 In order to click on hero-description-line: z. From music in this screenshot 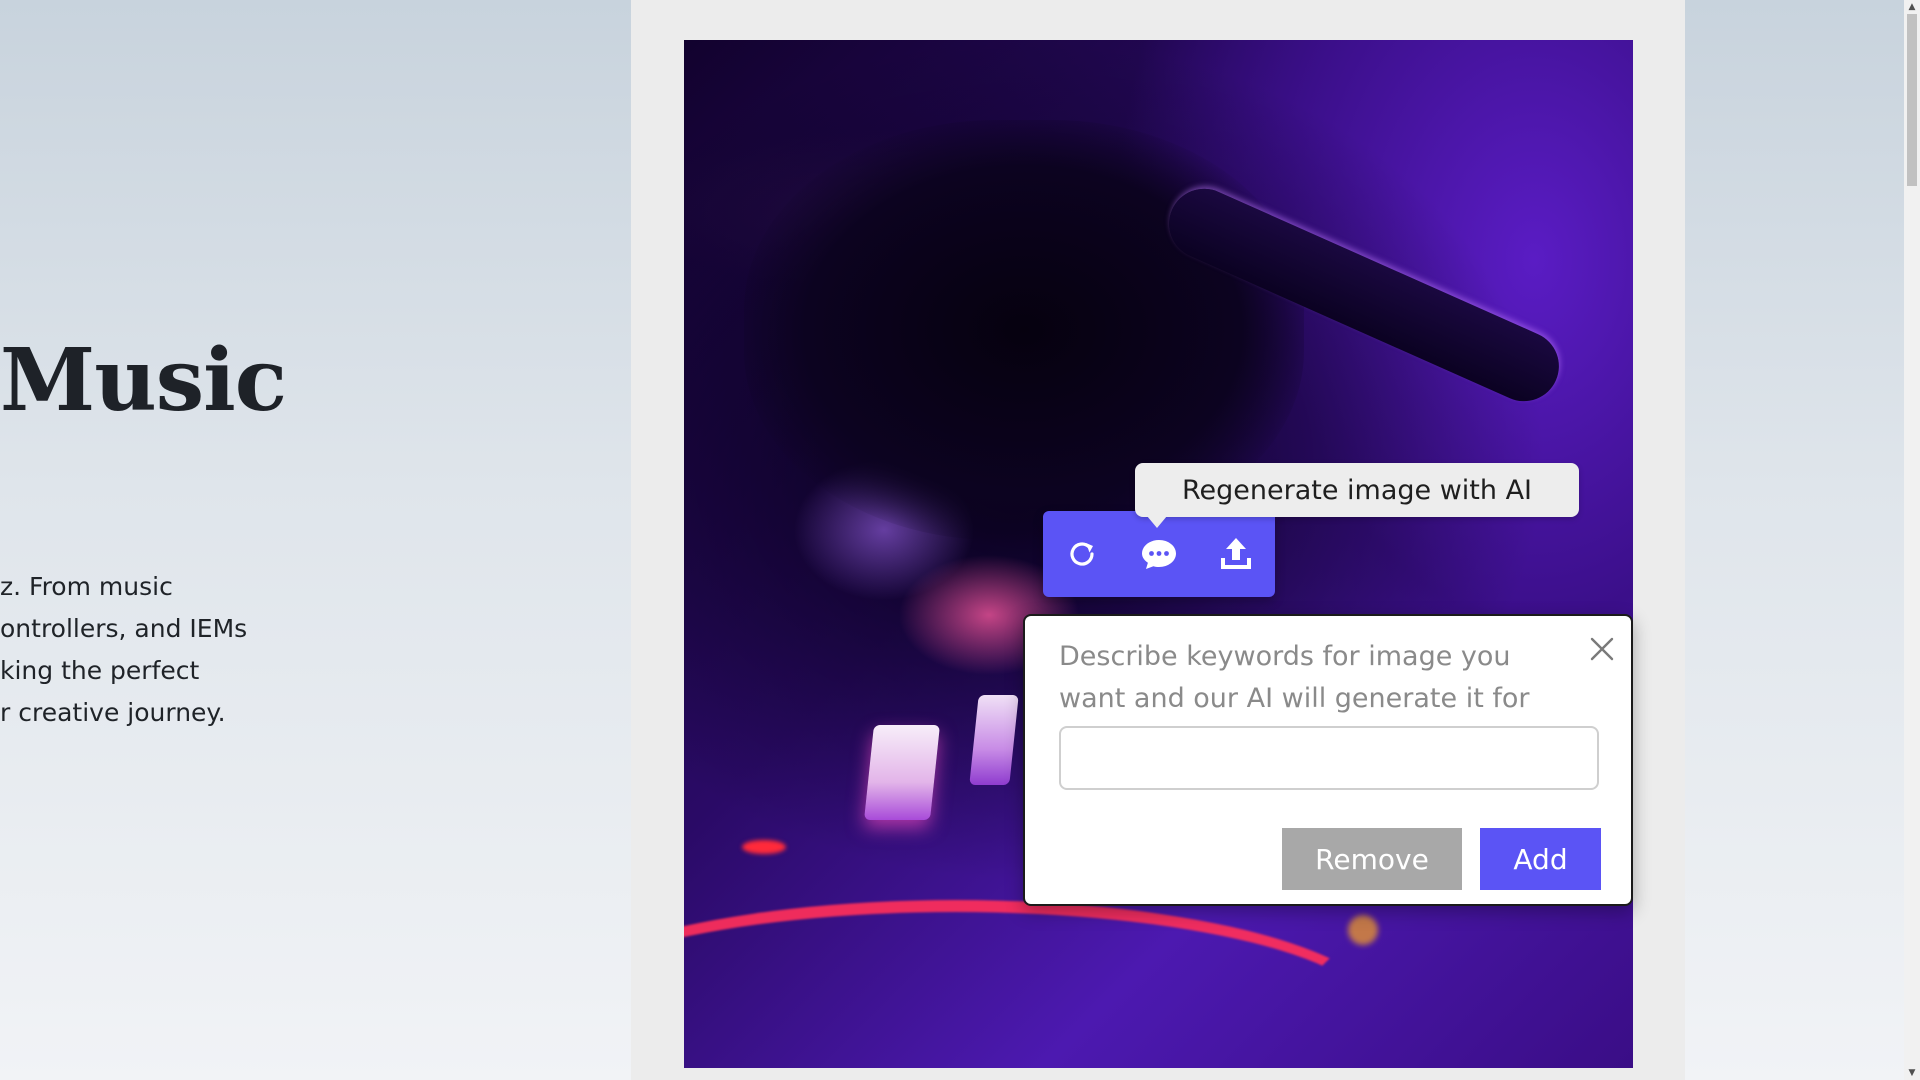, I will do `click(86, 586)`.